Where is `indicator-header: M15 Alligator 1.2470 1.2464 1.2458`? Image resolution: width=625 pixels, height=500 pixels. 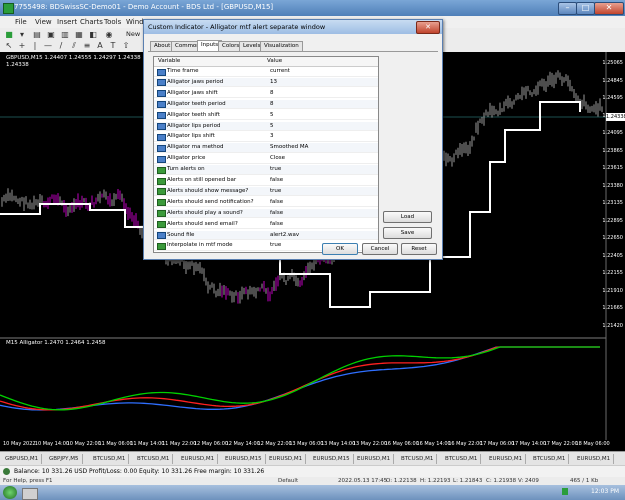 indicator-header: M15 Alligator 1.2470 1.2464 1.2458 is located at coordinates (56, 343).